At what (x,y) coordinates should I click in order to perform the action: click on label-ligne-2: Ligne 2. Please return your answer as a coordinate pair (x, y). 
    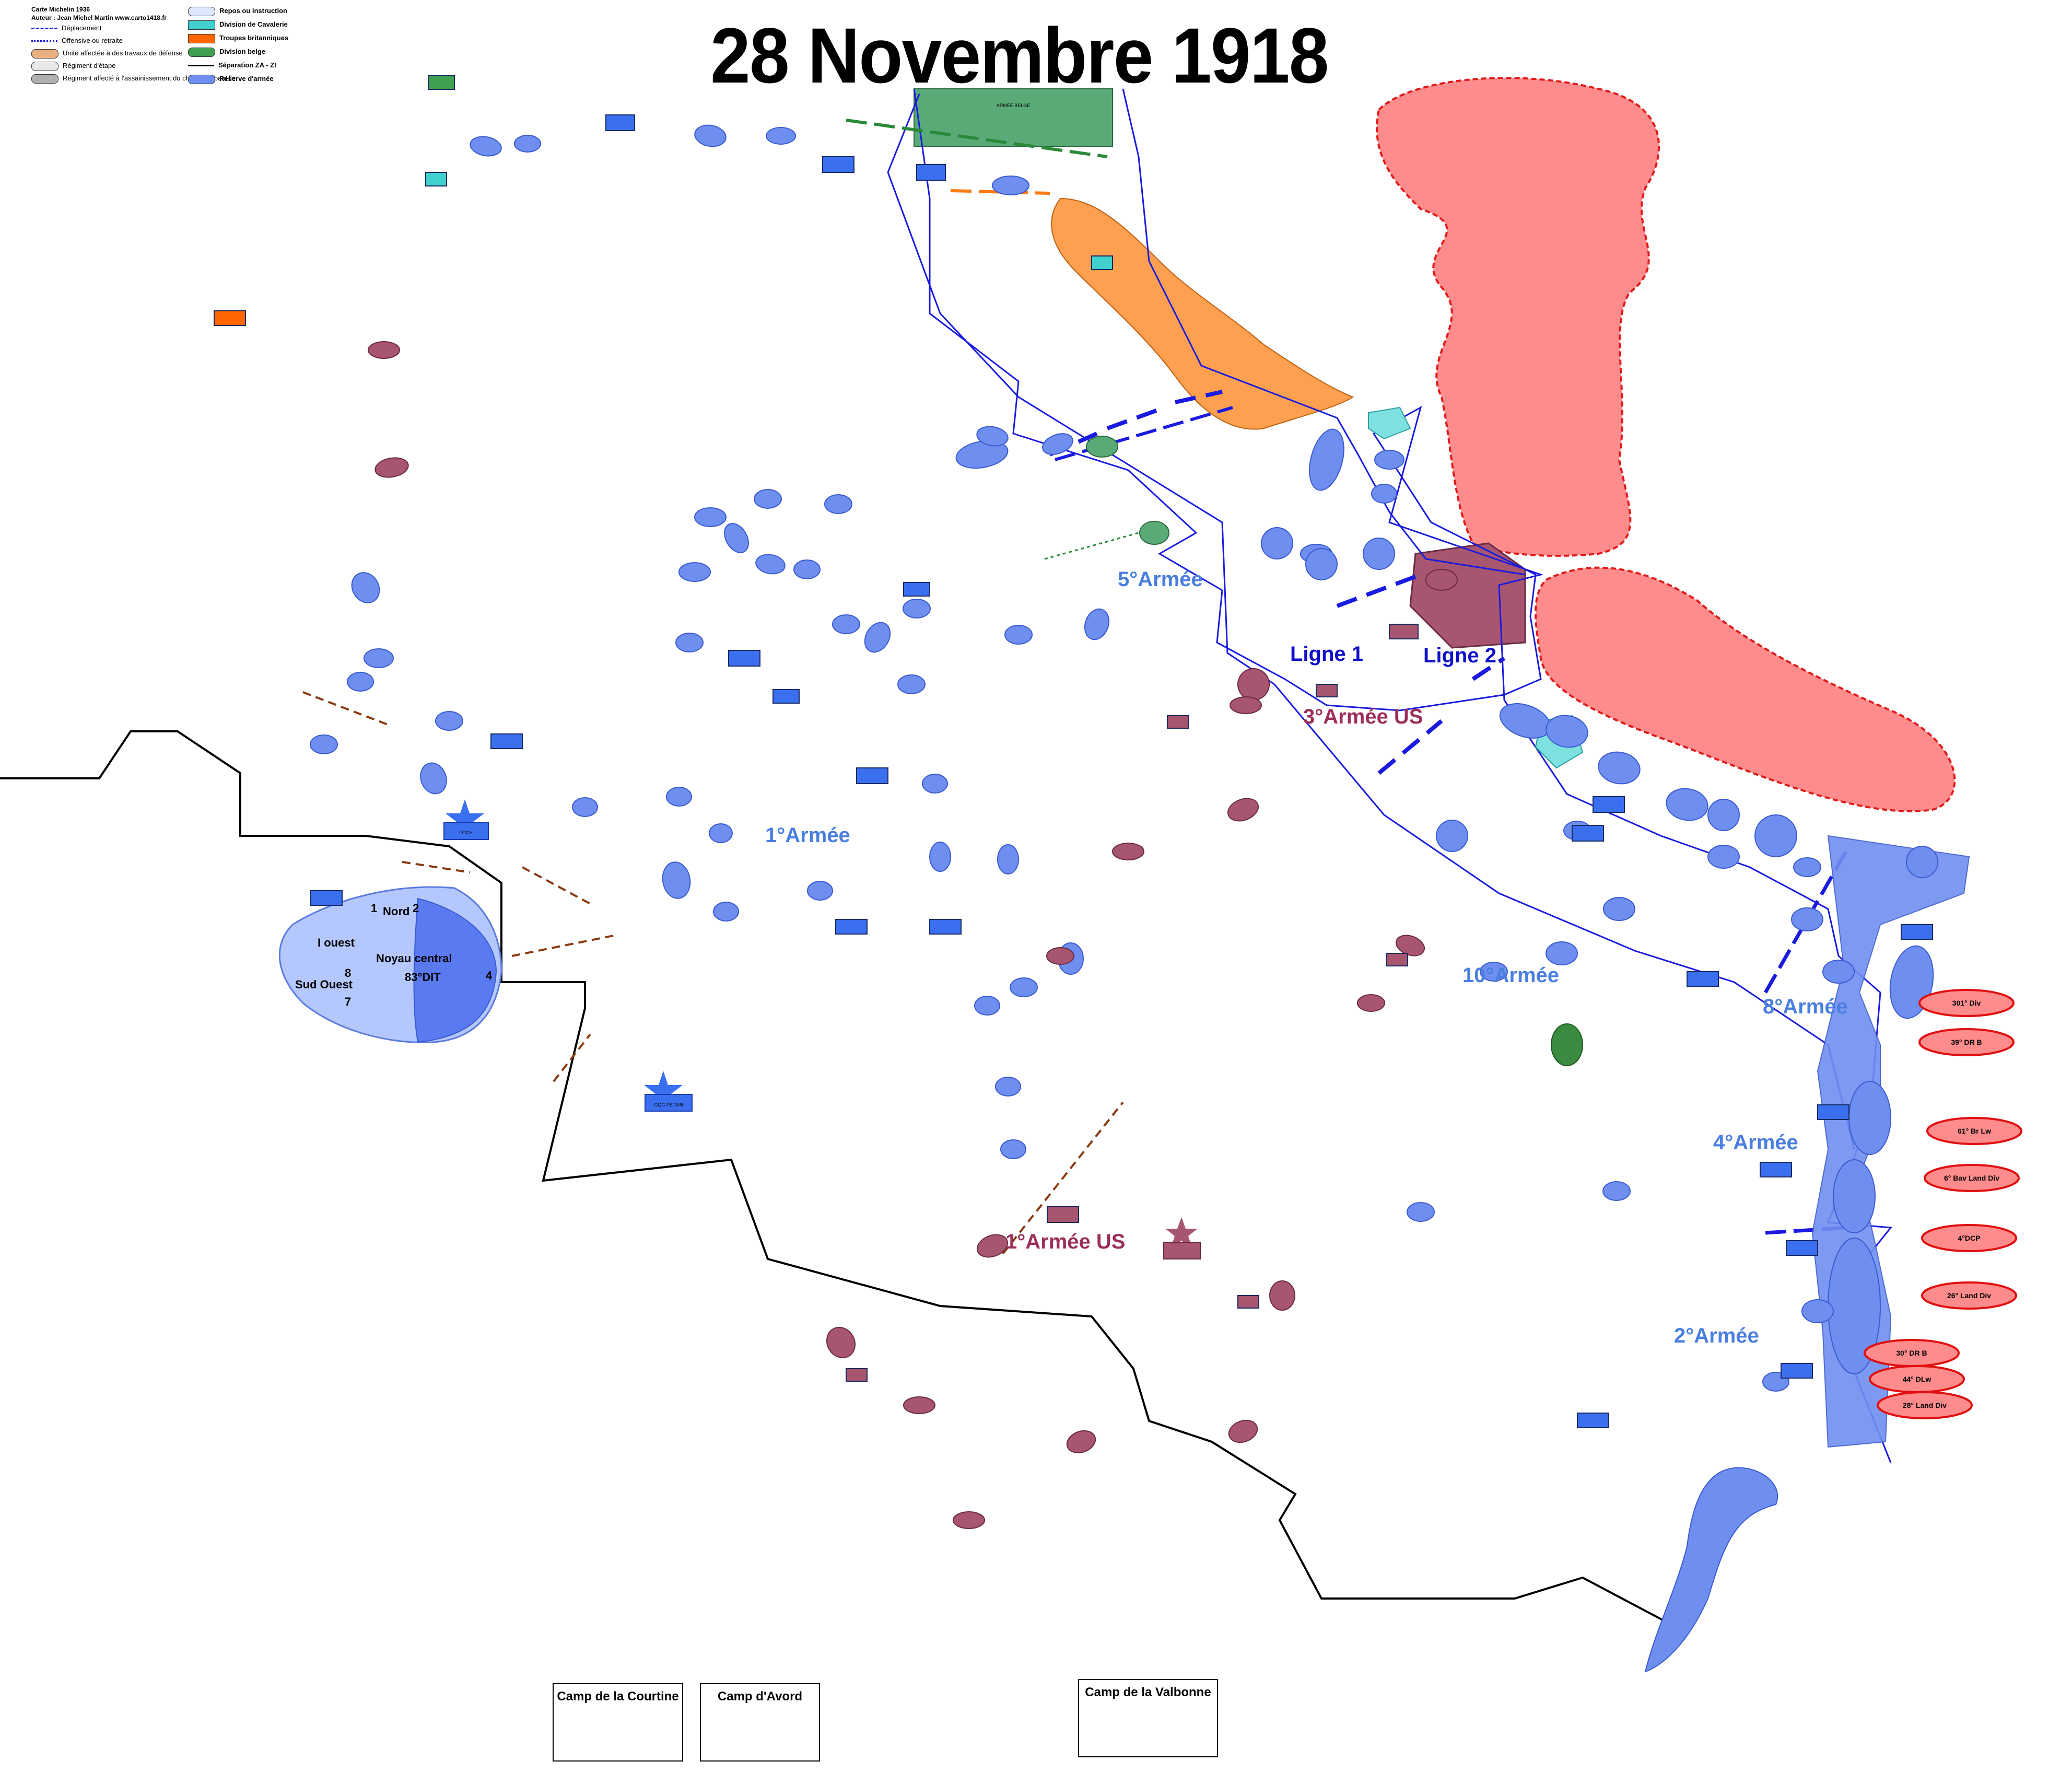
    Looking at the image, I should click on (1460, 655).